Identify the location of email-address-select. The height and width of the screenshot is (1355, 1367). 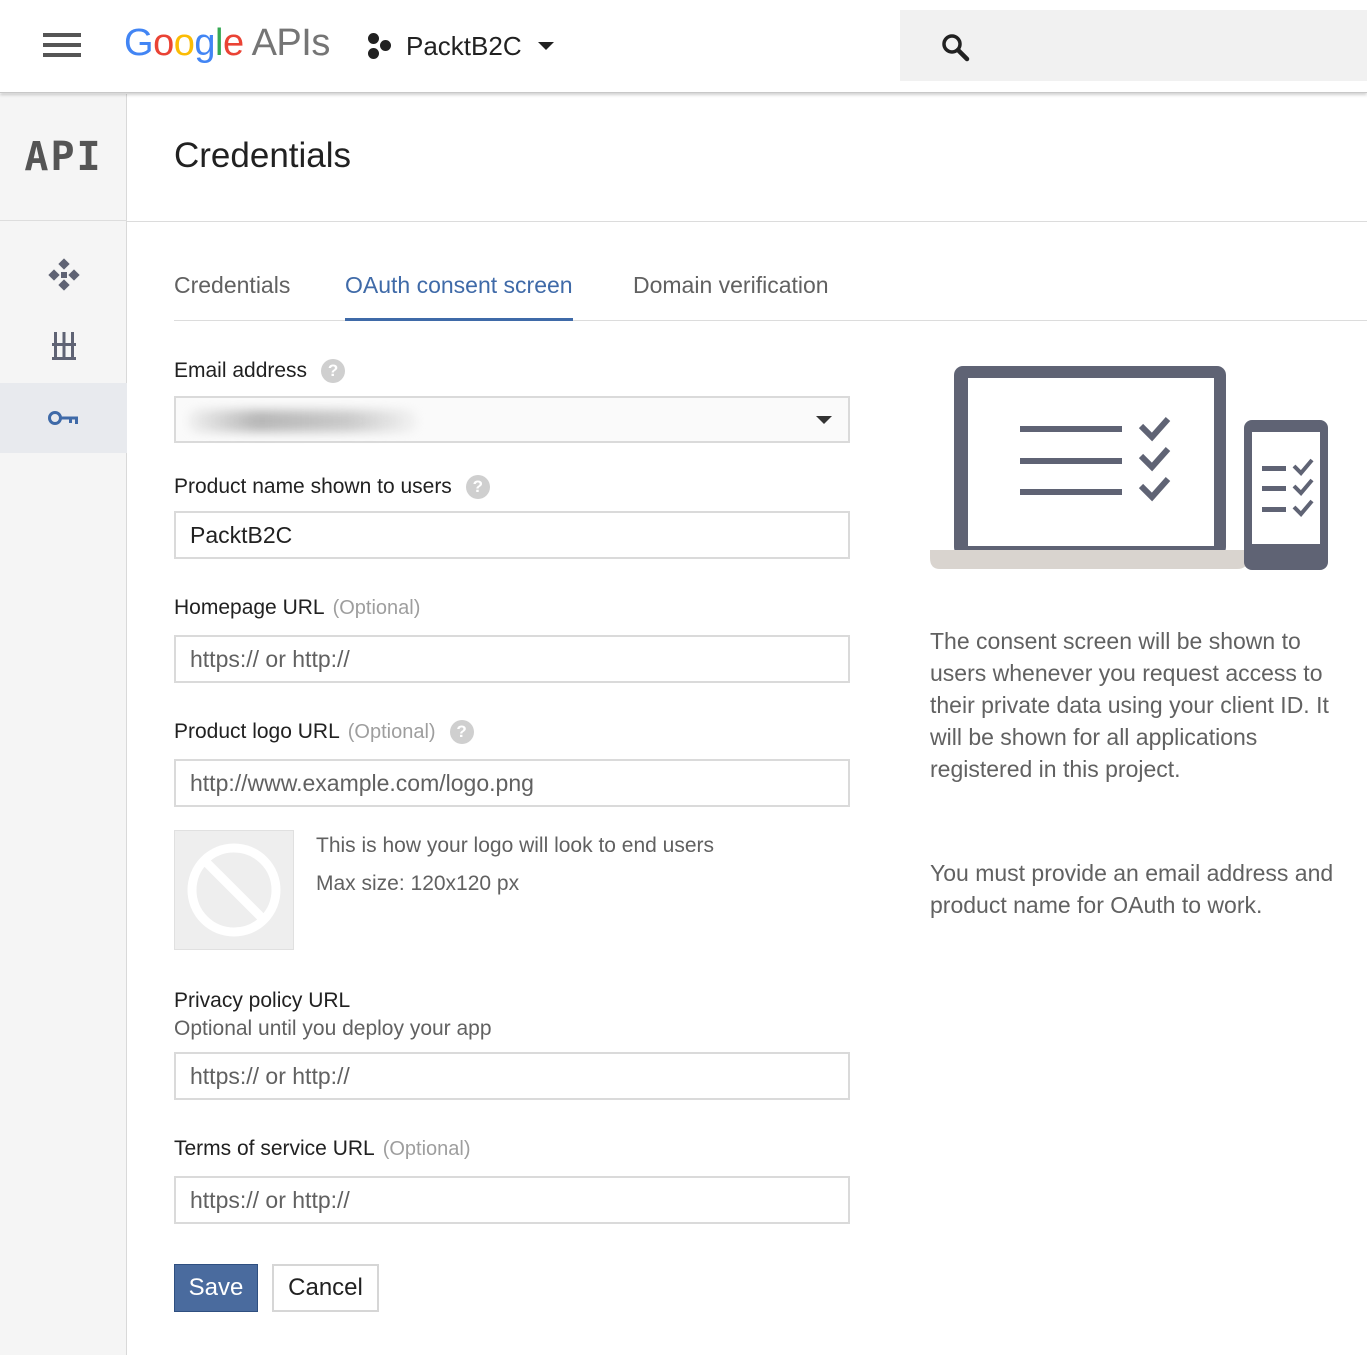
(512, 419).